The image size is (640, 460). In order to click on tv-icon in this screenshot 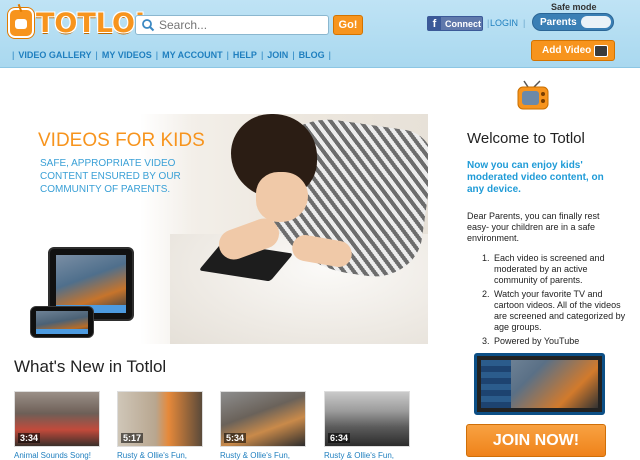, I will do `click(601, 51)`.